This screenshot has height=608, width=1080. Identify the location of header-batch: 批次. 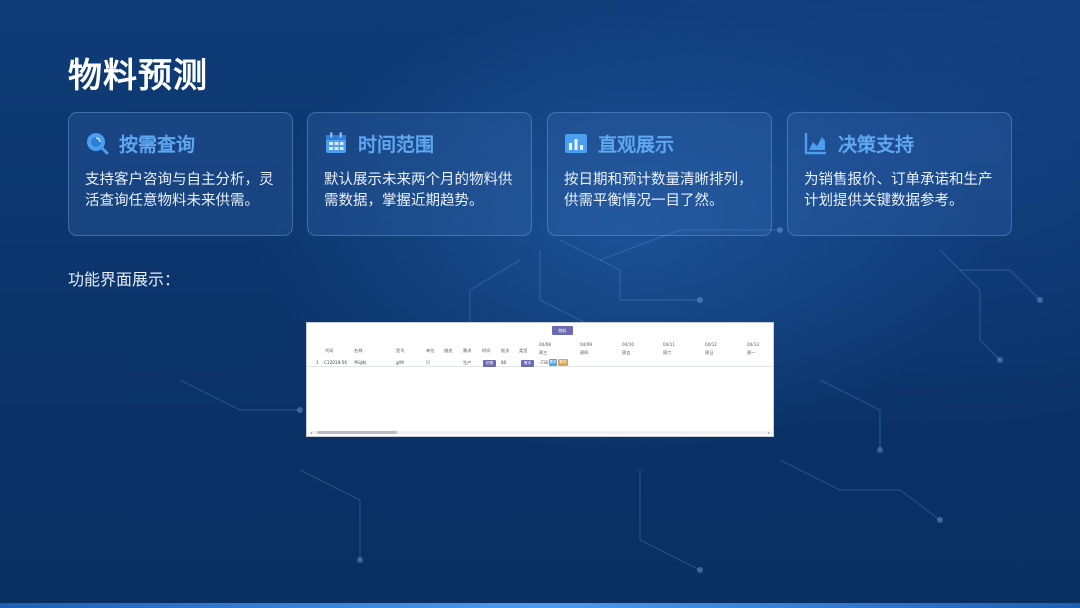
(505, 350).